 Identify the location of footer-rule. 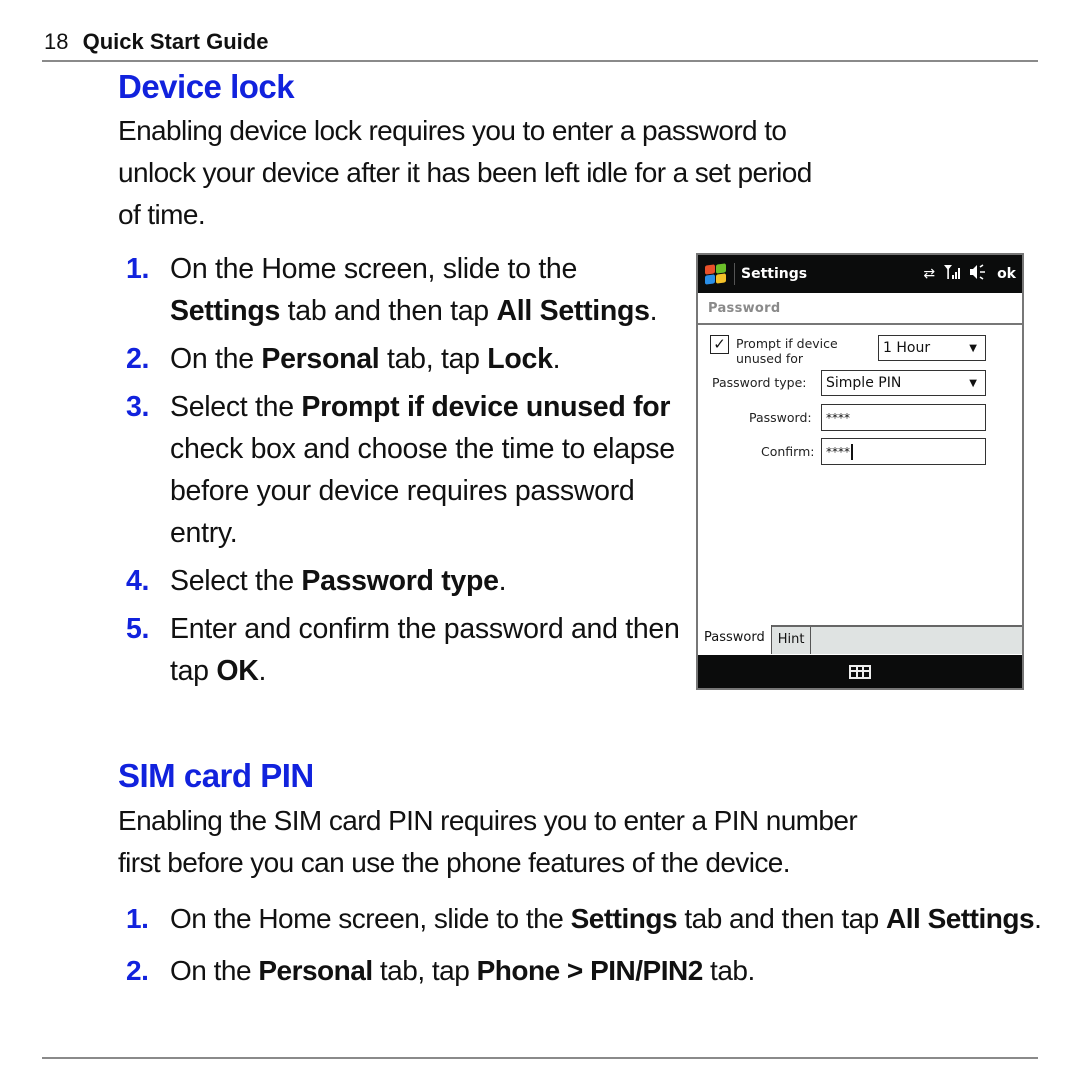
(540, 1058).